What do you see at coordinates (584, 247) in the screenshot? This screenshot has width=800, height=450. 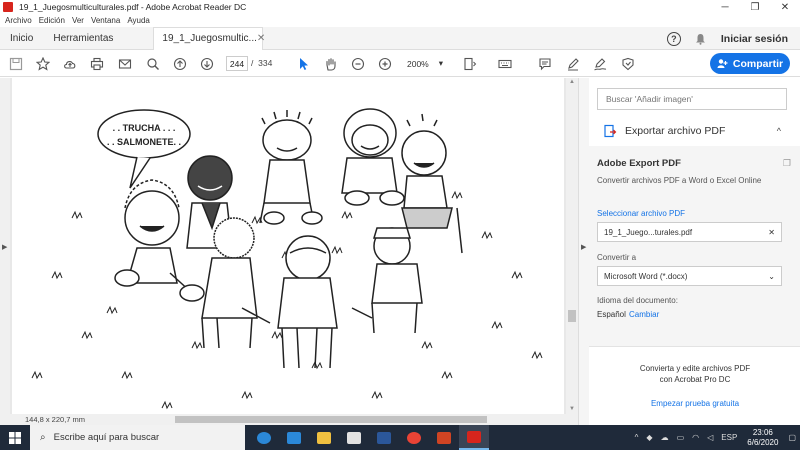 I see `collapse-right-icon: ▶` at bounding box center [584, 247].